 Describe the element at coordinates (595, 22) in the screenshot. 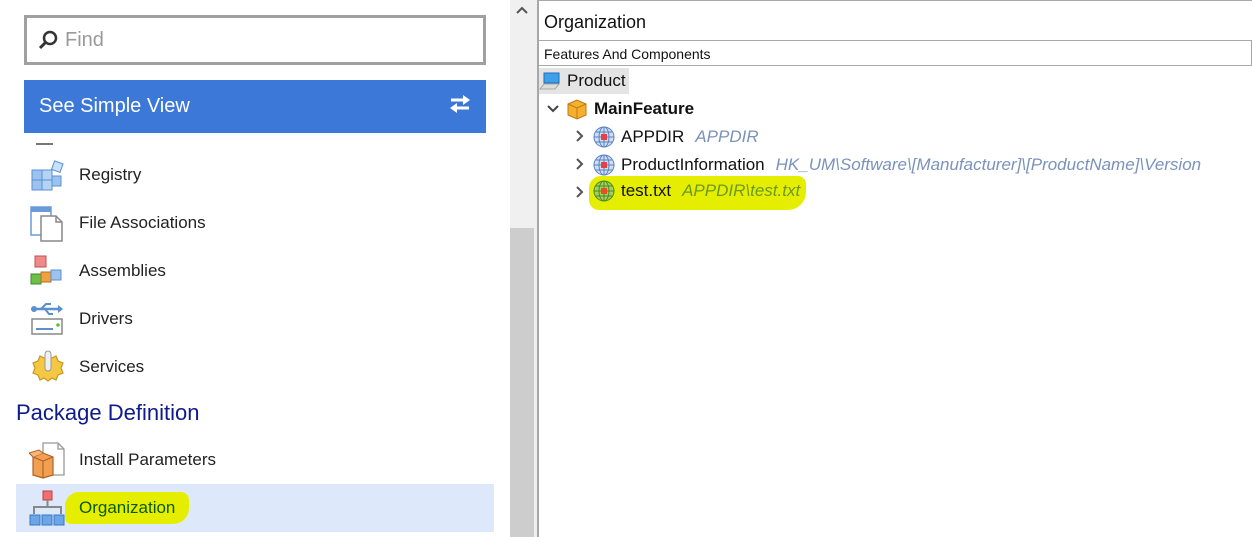

I see `page-title: Organization` at that location.